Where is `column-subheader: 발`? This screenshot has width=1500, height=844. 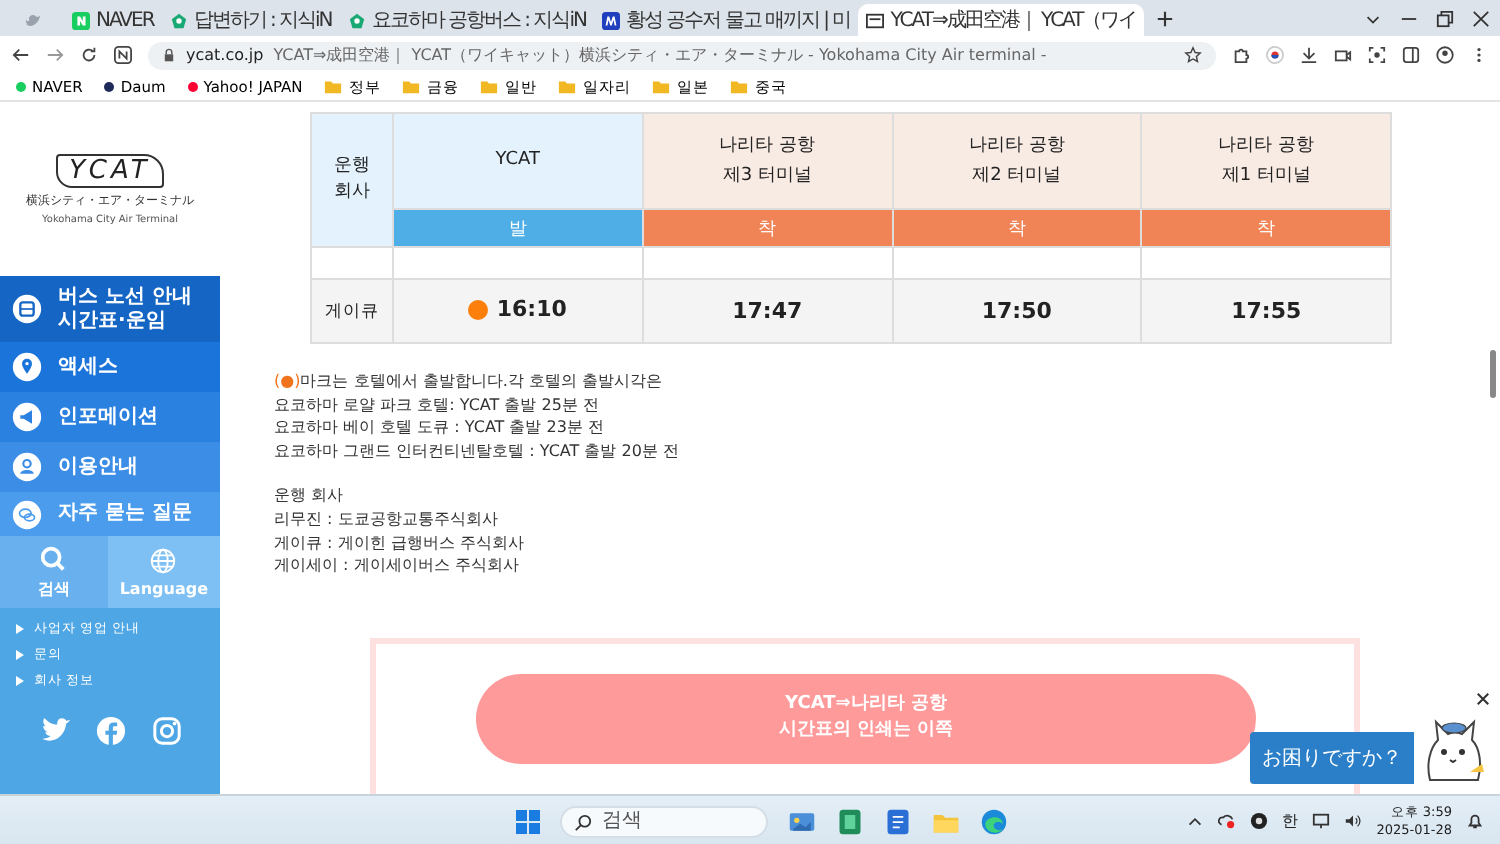
column-subheader: 발 is located at coordinates (518, 228).